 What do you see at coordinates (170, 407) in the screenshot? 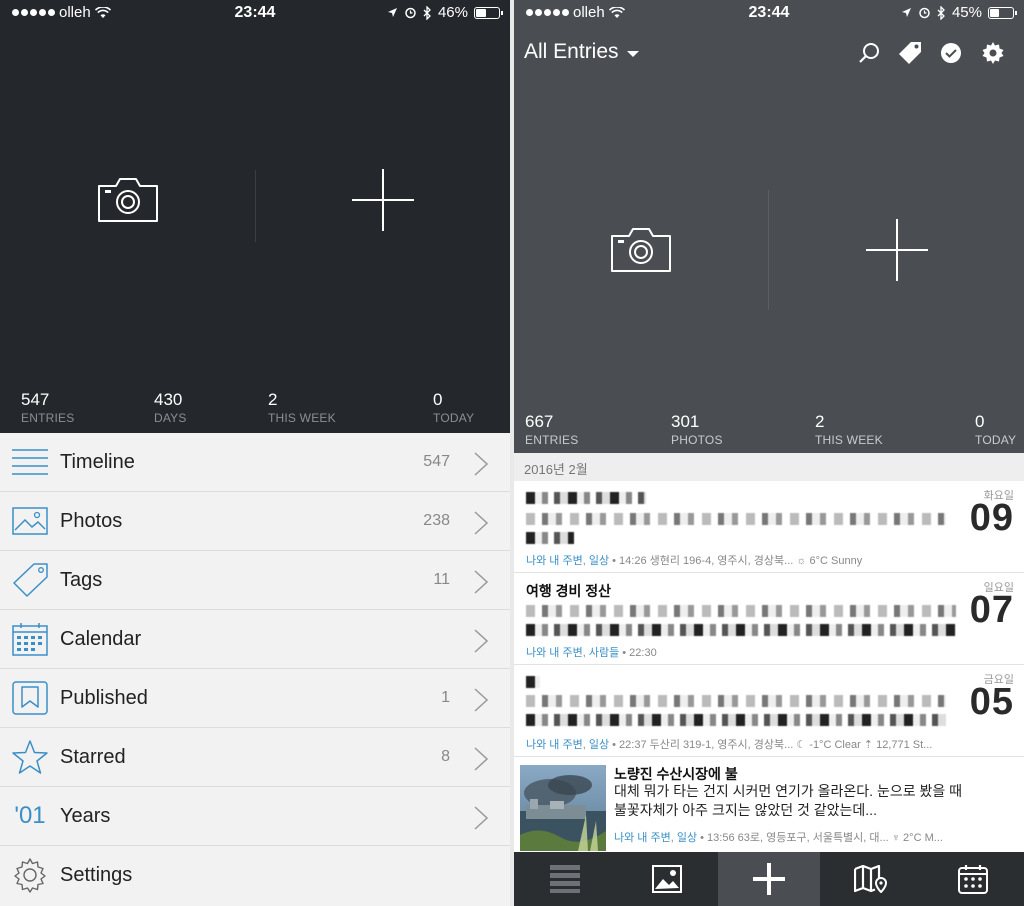
I see `stat-days: 430 DAYS` at bounding box center [170, 407].